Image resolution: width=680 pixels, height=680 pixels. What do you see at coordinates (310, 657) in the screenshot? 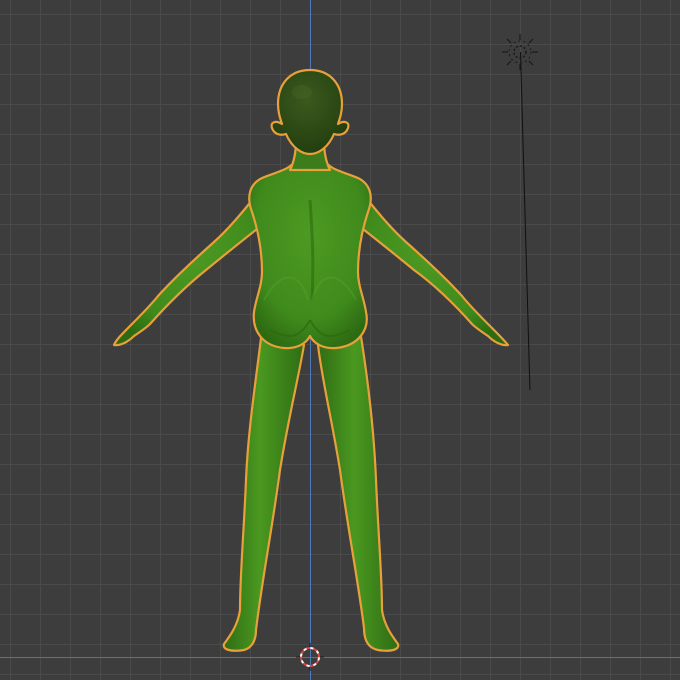
I see `3d-cursor-icon` at bounding box center [310, 657].